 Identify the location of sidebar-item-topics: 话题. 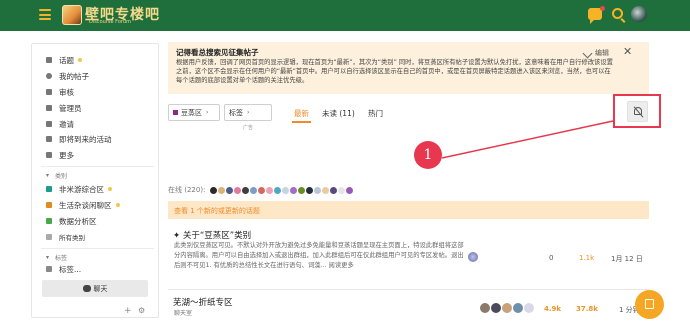
(64, 60).